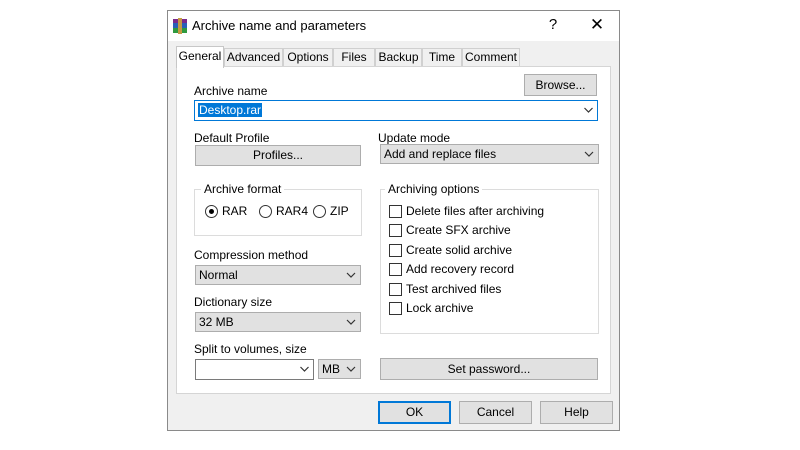  Describe the element at coordinates (553, 24) in the screenshot. I see `help-title-button: ?` at that location.